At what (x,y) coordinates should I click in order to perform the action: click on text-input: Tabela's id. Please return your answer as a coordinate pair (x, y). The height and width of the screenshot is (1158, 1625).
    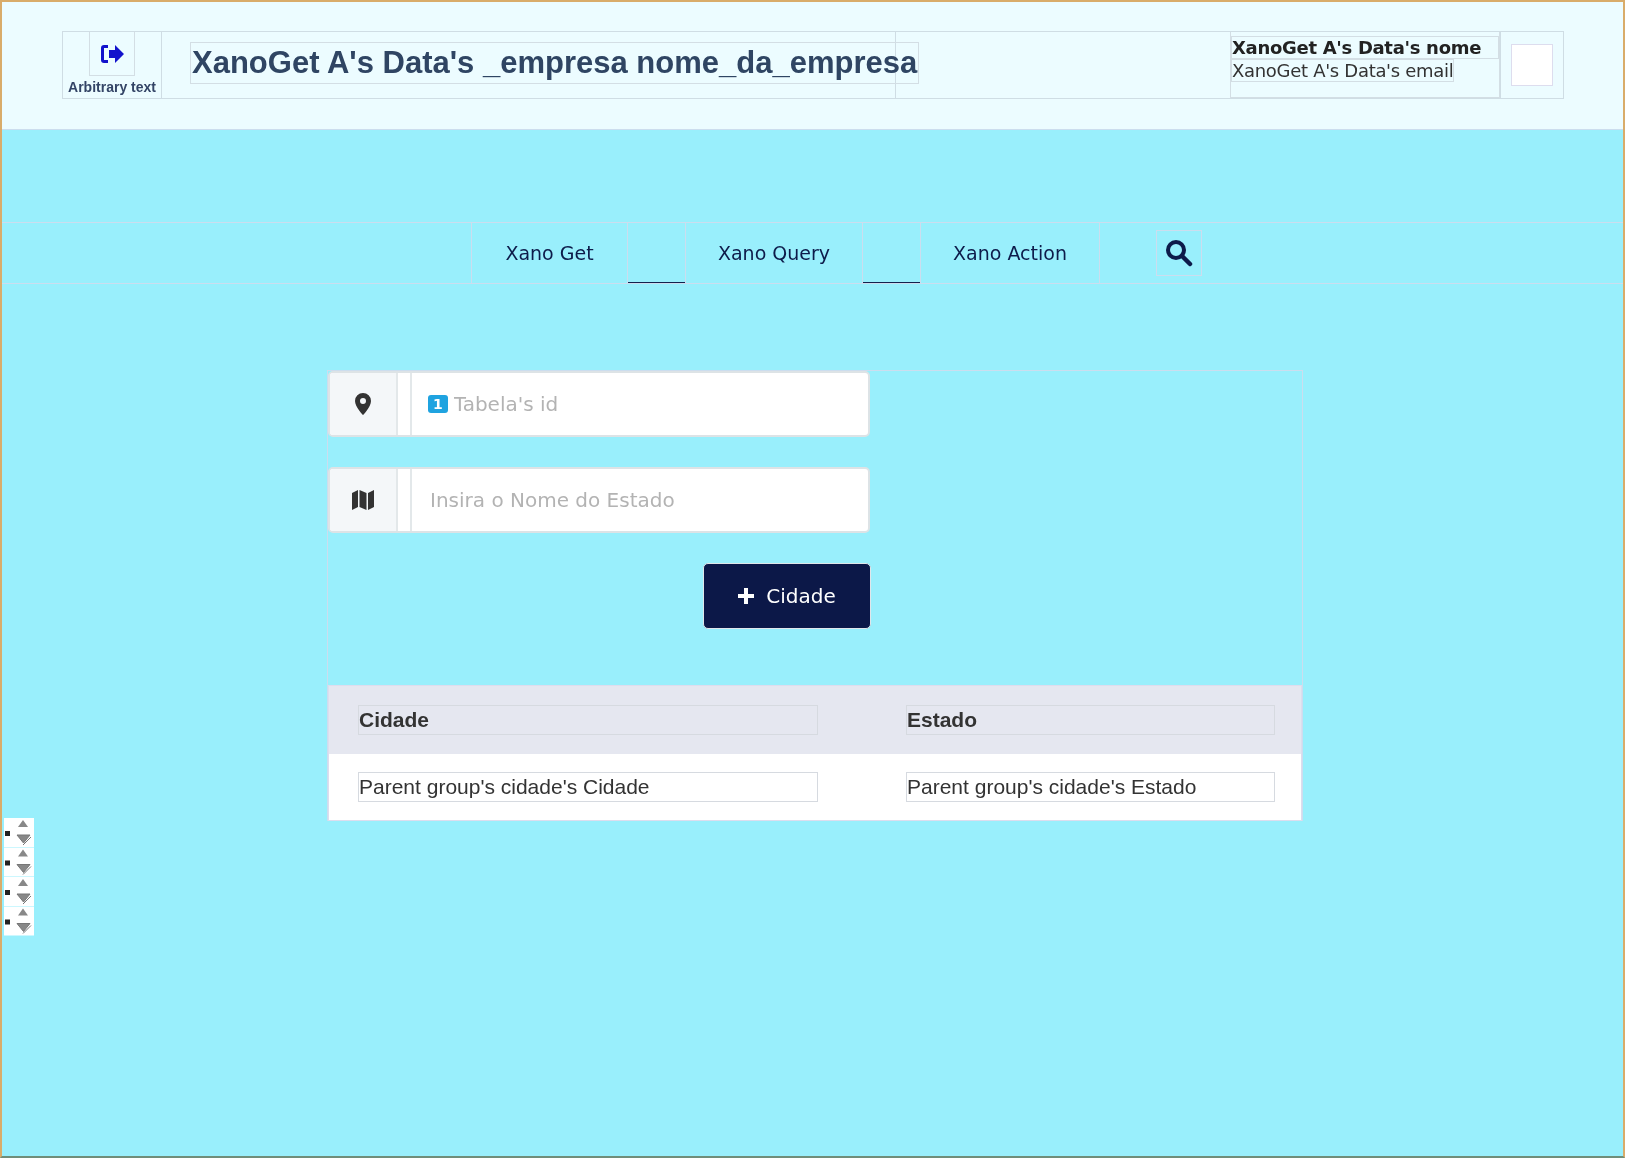
    Looking at the image, I should click on (659, 404).